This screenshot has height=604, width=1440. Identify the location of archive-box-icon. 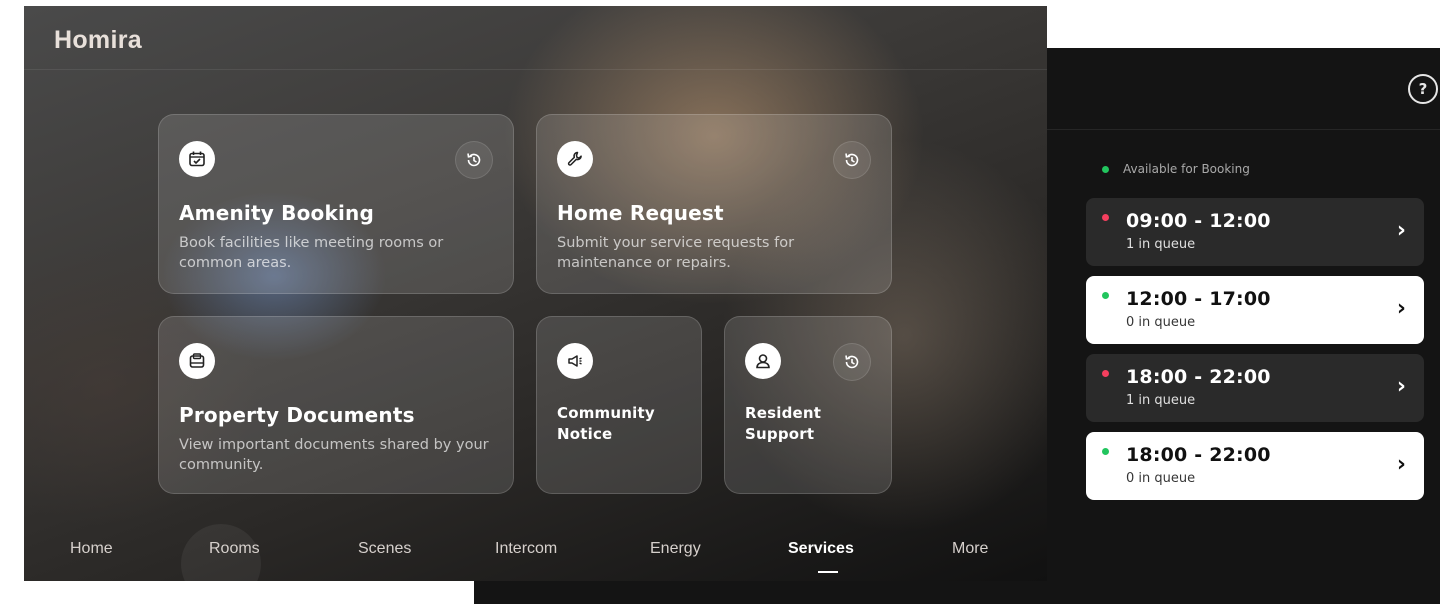
(197, 361).